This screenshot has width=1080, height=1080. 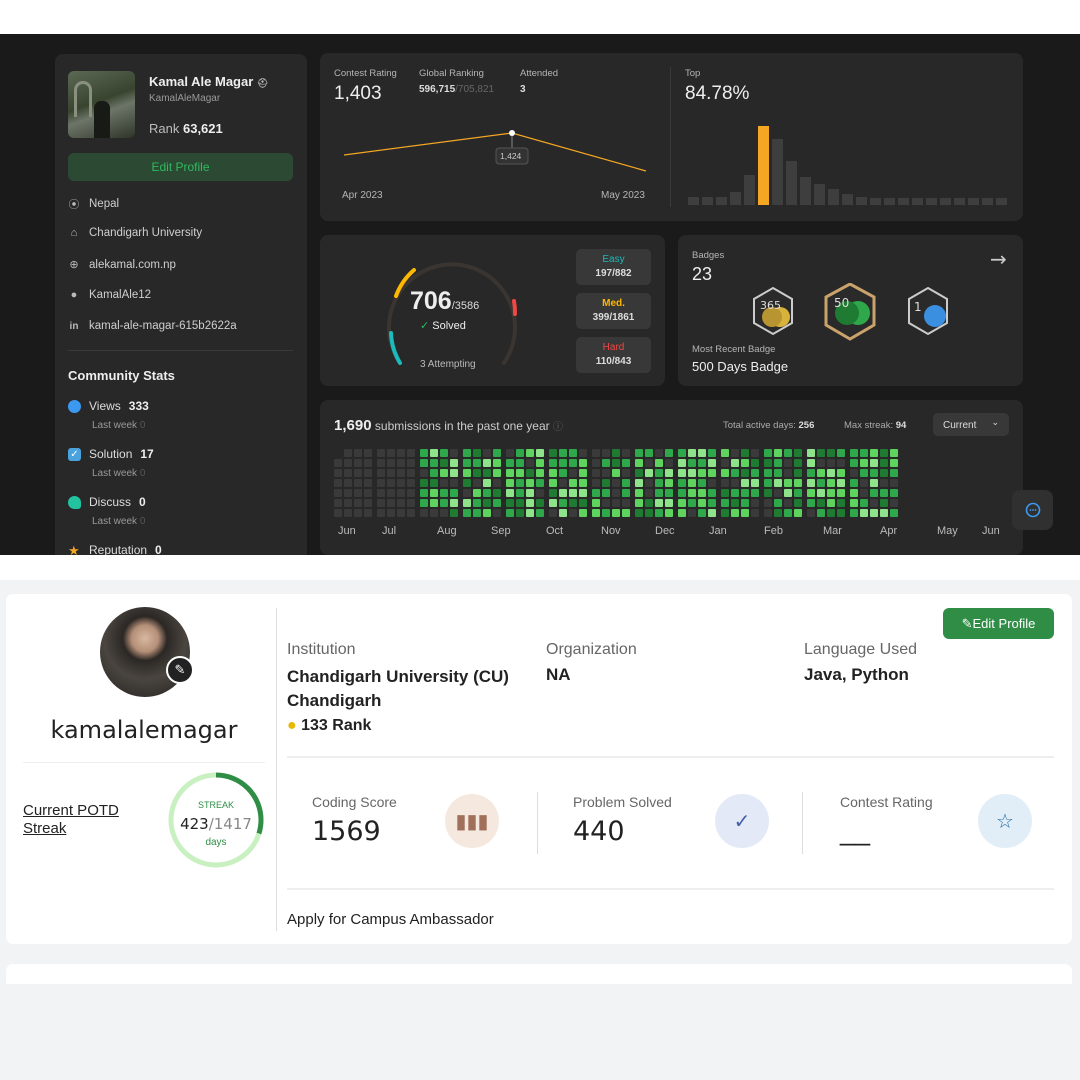 What do you see at coordinates (180, 670) in the screenshot?
I see `edit-pencil-icon: ✎` at bounding box center [180, 670].